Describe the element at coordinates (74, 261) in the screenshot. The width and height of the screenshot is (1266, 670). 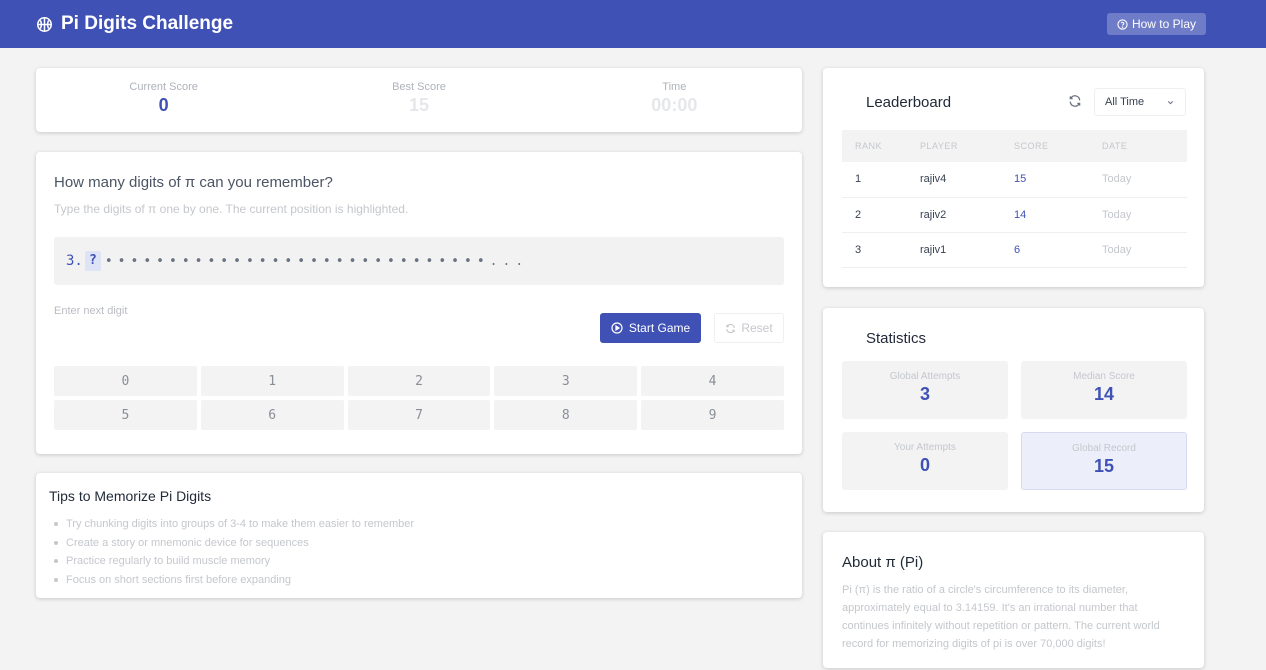
I see `pi-prefix: 3.` at that location.